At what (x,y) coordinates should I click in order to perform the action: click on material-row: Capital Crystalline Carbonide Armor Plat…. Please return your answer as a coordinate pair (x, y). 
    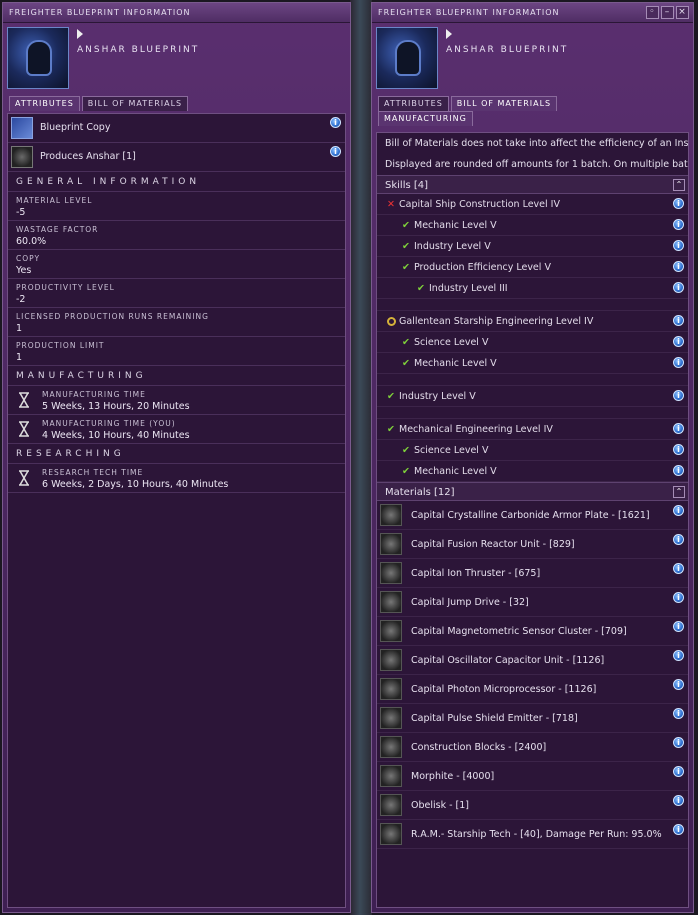
    Looking at the image, I should click on (532, 515).